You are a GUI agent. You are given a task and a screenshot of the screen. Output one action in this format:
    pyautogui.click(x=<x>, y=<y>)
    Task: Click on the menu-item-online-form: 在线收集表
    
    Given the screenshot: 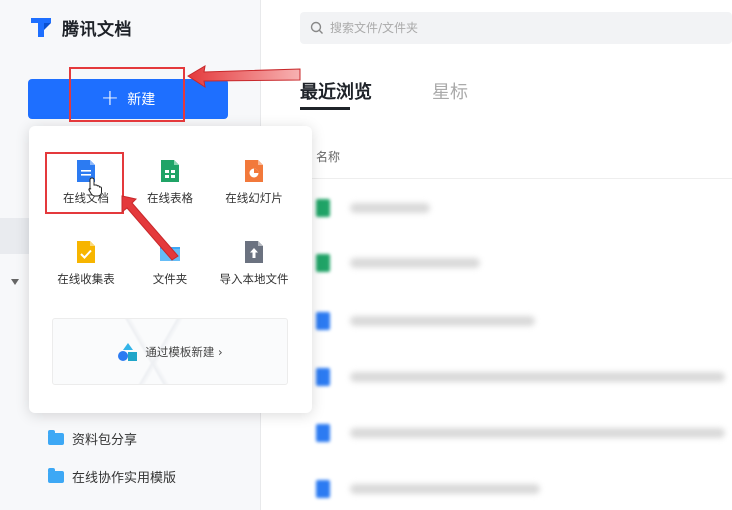 What is the action you would take?
    pyautogui.click(x=86, y=263)
    